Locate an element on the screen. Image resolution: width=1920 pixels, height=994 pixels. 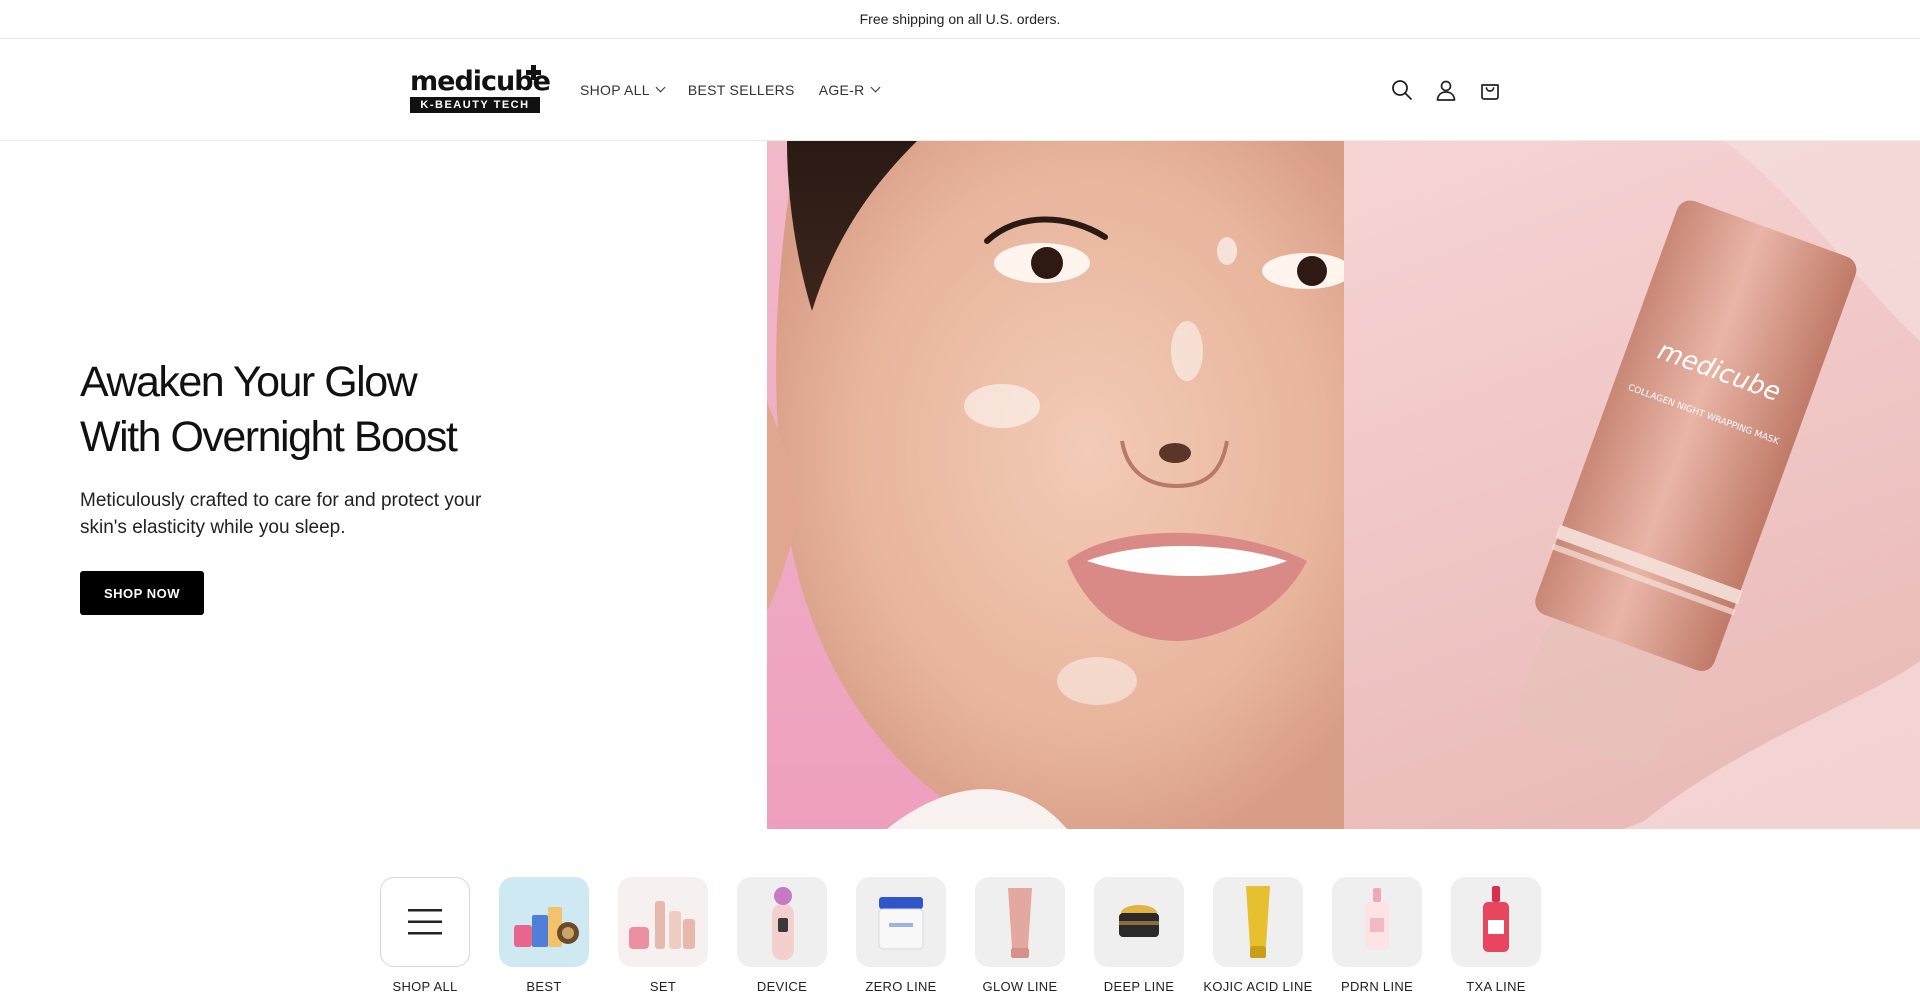
category-label: DEVICE is located at coordinates (782, 986).